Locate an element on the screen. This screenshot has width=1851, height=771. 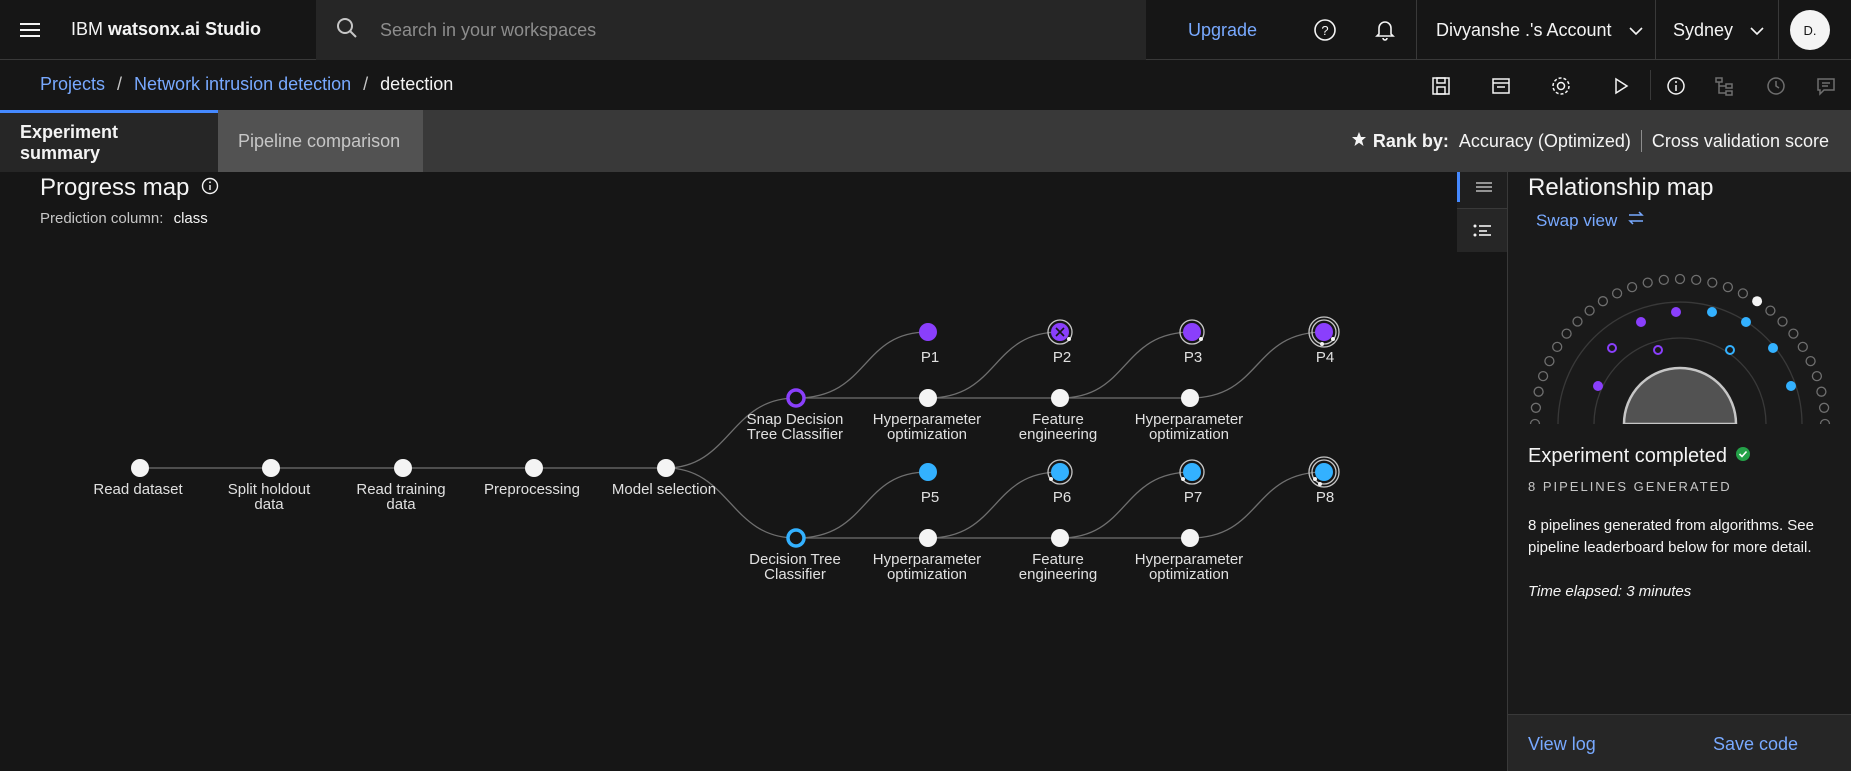
node-preprocessing is located at coordinates (534, 468).